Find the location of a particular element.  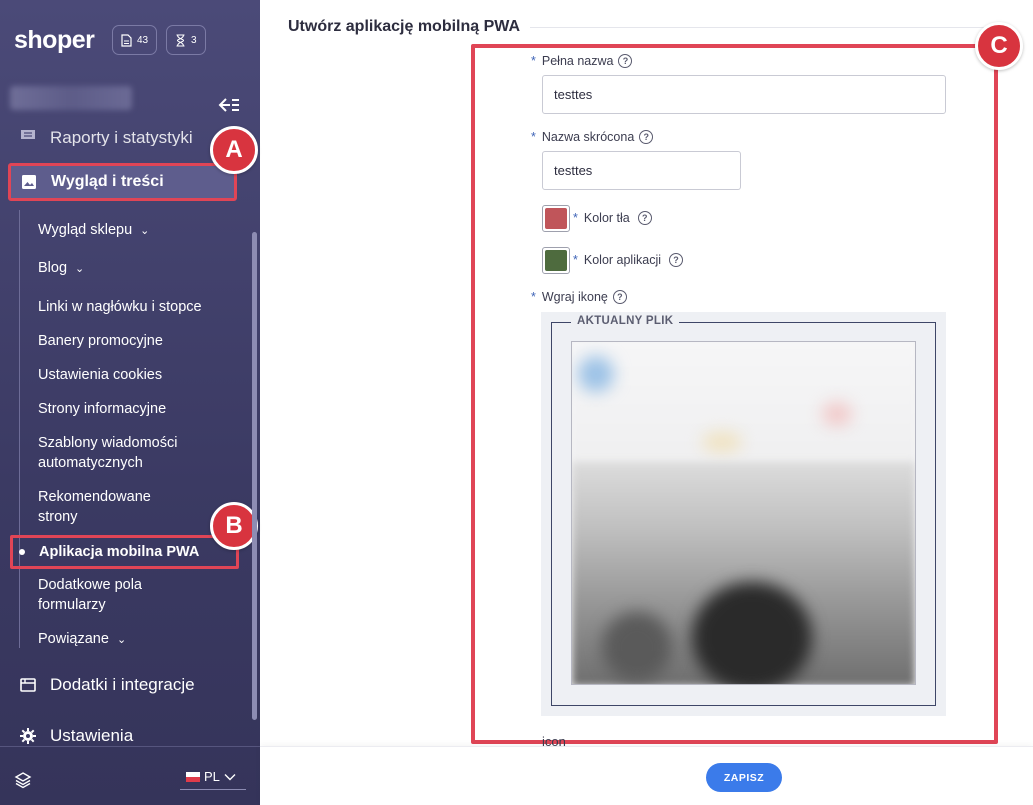

language-underline is located at coordinates (213, 789).